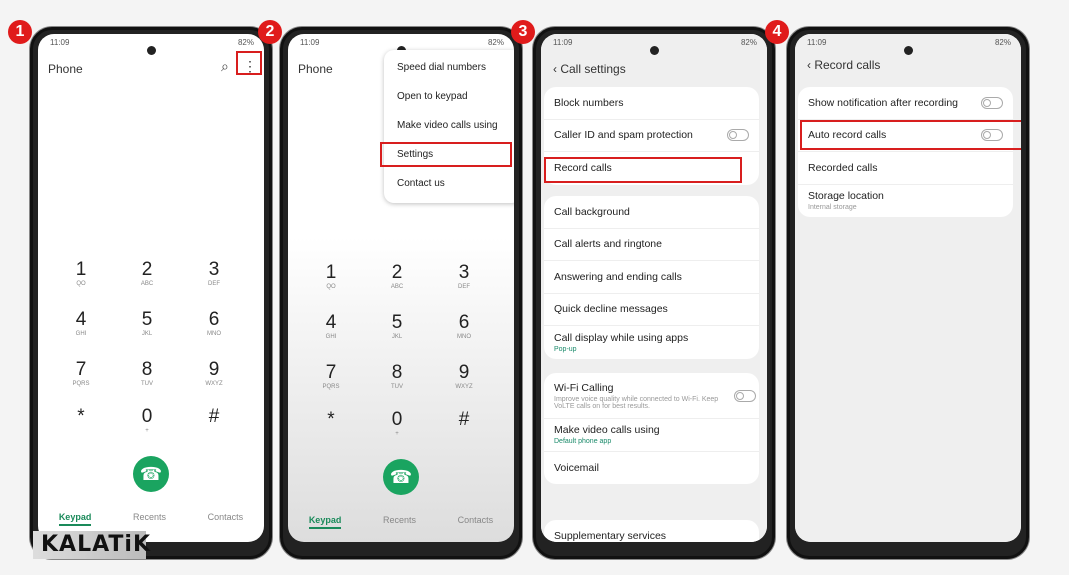 This screenshot has height=575, width=1069. I want to click on settings-row: Show notification after recording, so click(905, 103).